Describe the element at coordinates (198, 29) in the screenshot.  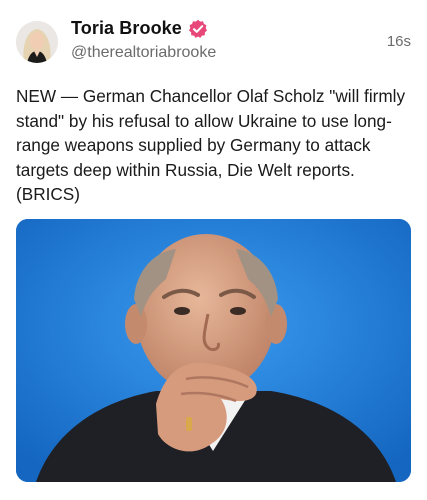
I see `verified-badge-icon` at that location.